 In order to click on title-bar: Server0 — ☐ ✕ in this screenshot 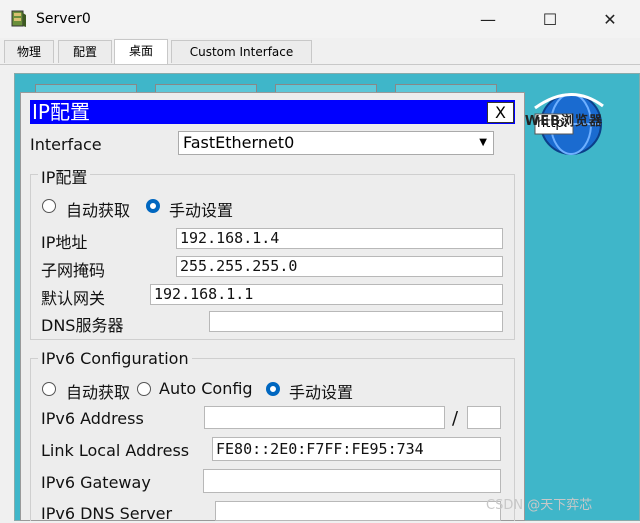, I will do `click(320, 19)`.